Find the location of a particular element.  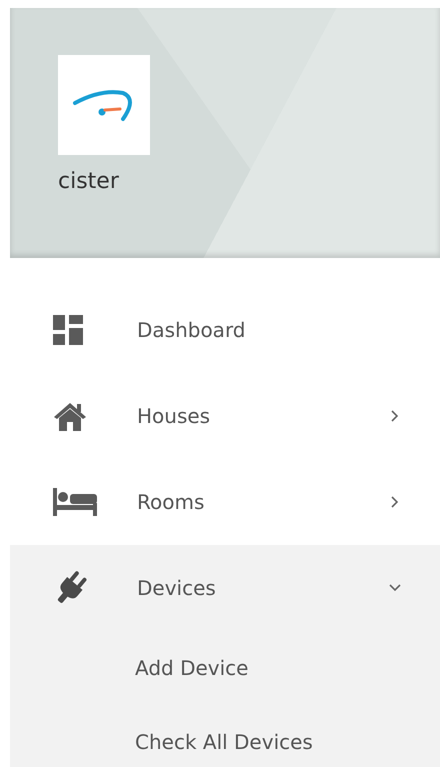

menu-item: Dashboard is located at coordinates (269, 330).